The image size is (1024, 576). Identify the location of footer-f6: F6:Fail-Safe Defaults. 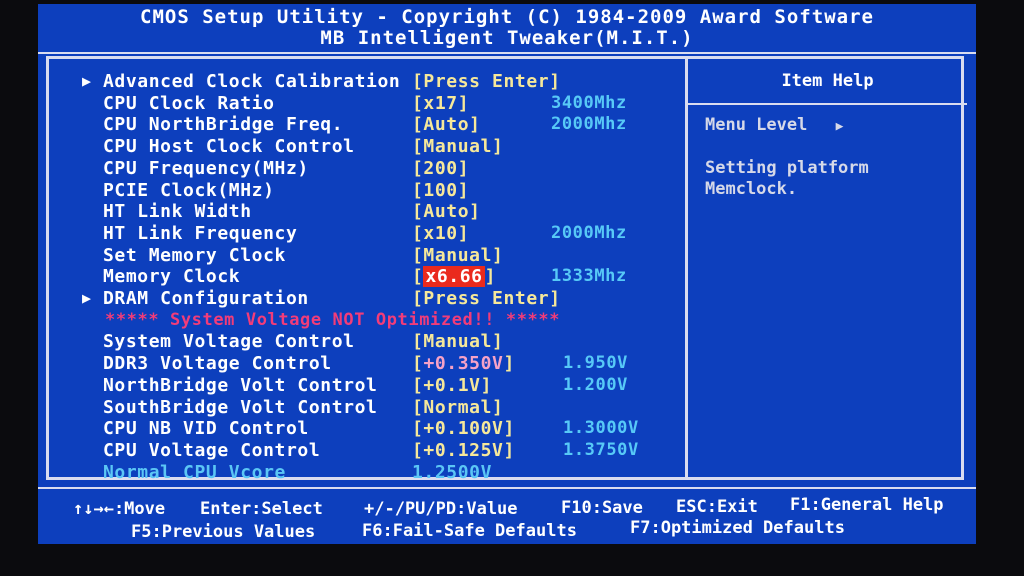
(469, 531).